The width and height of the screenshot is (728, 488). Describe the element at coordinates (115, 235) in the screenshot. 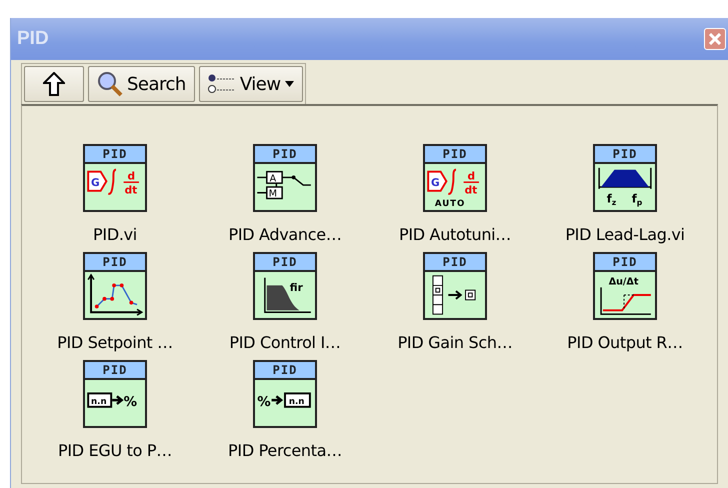

I see `vi-file-label: PID.vi` at that location.